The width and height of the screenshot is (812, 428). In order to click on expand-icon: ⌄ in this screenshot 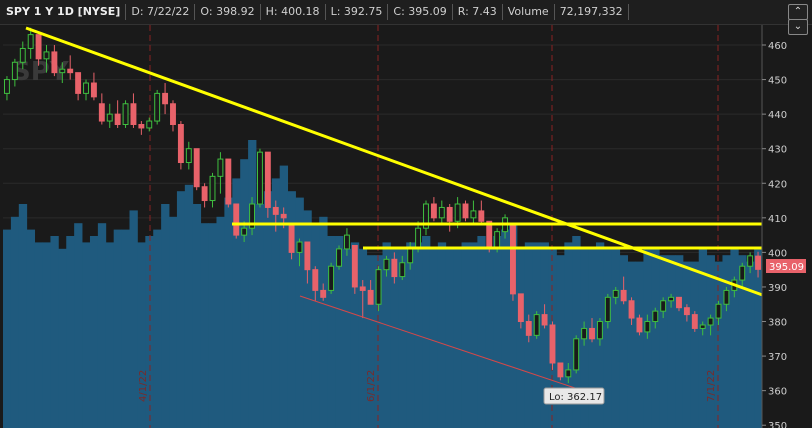, I will do `click(798, 27)`.